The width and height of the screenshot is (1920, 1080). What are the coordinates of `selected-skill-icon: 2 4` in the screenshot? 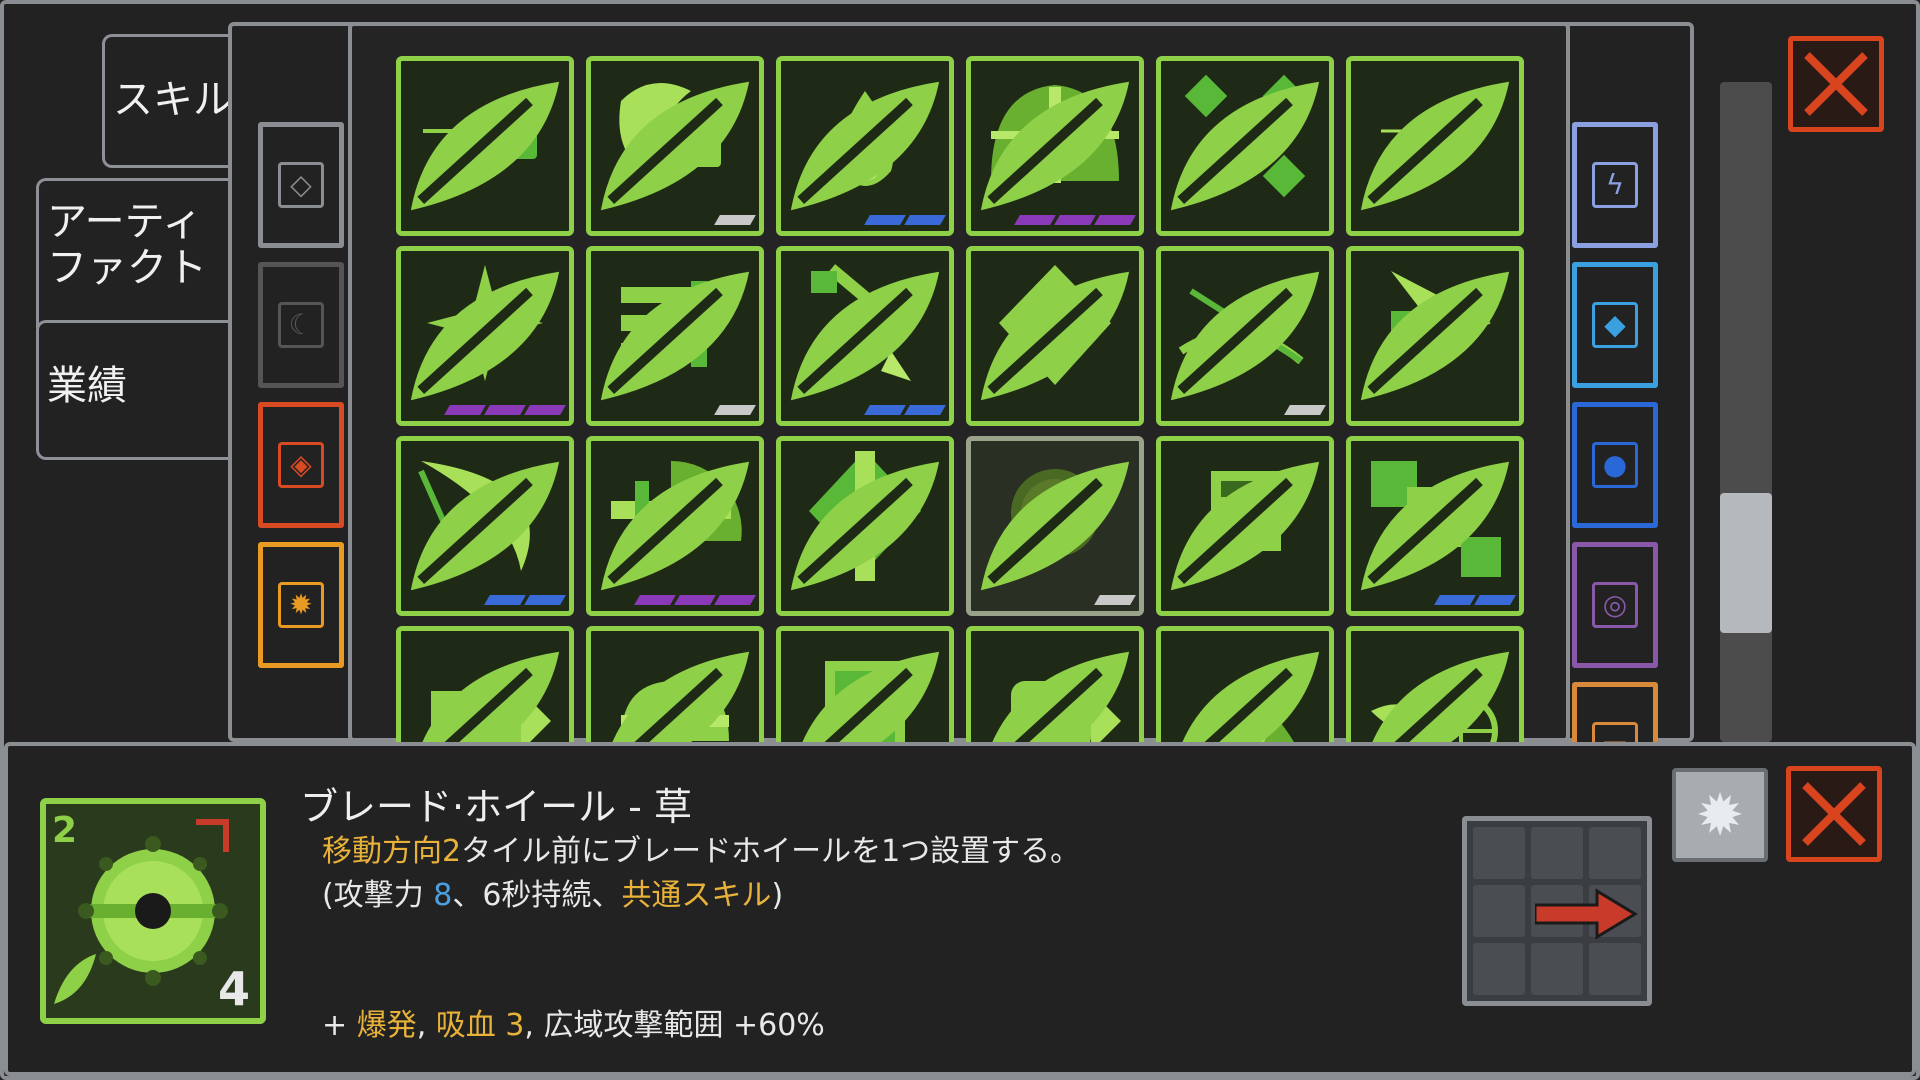 It's located at (153, 911).